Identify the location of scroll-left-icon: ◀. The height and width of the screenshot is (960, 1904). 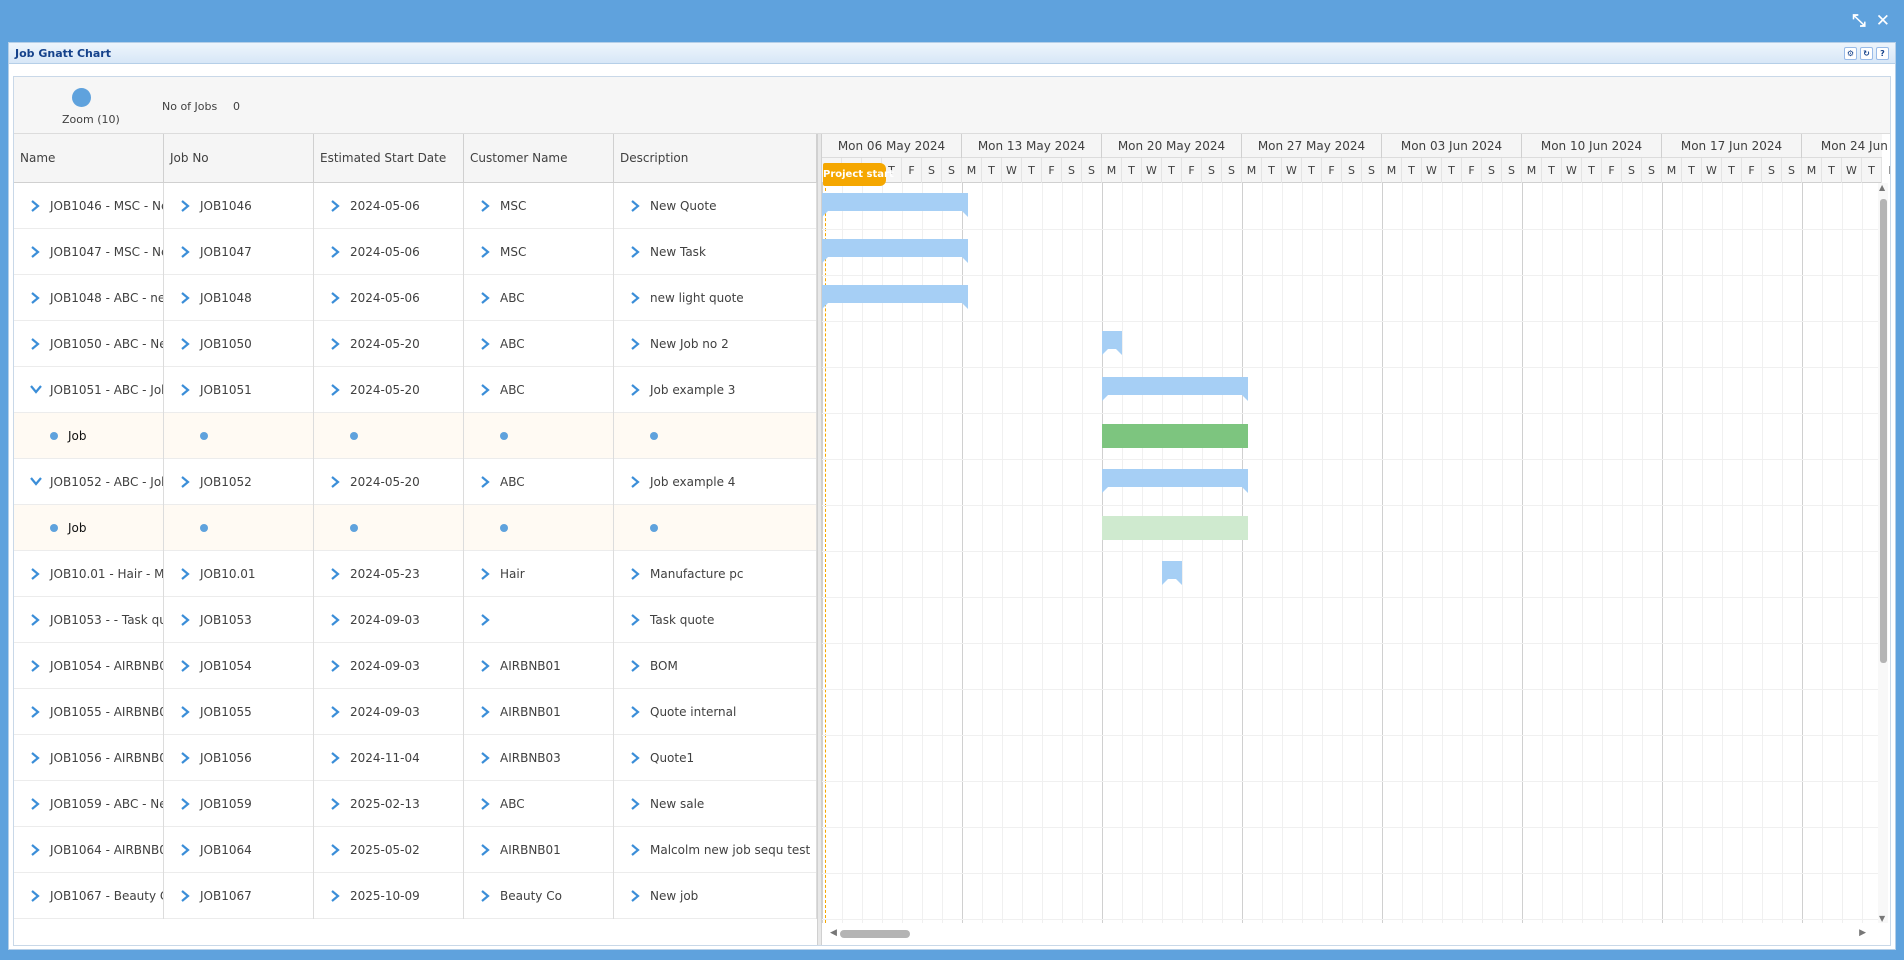
(833, 933).